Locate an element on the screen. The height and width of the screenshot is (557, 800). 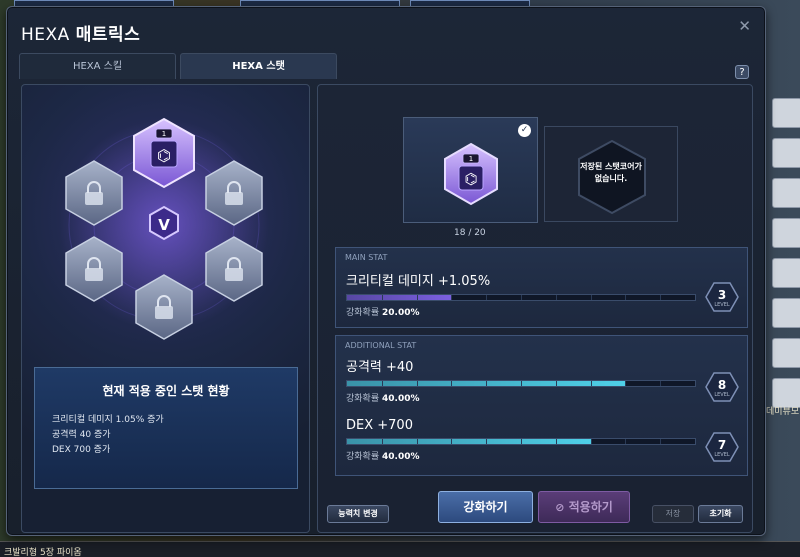
tab-hexa-stat: HEXA 스탯 is located at coordinates (258, 66).